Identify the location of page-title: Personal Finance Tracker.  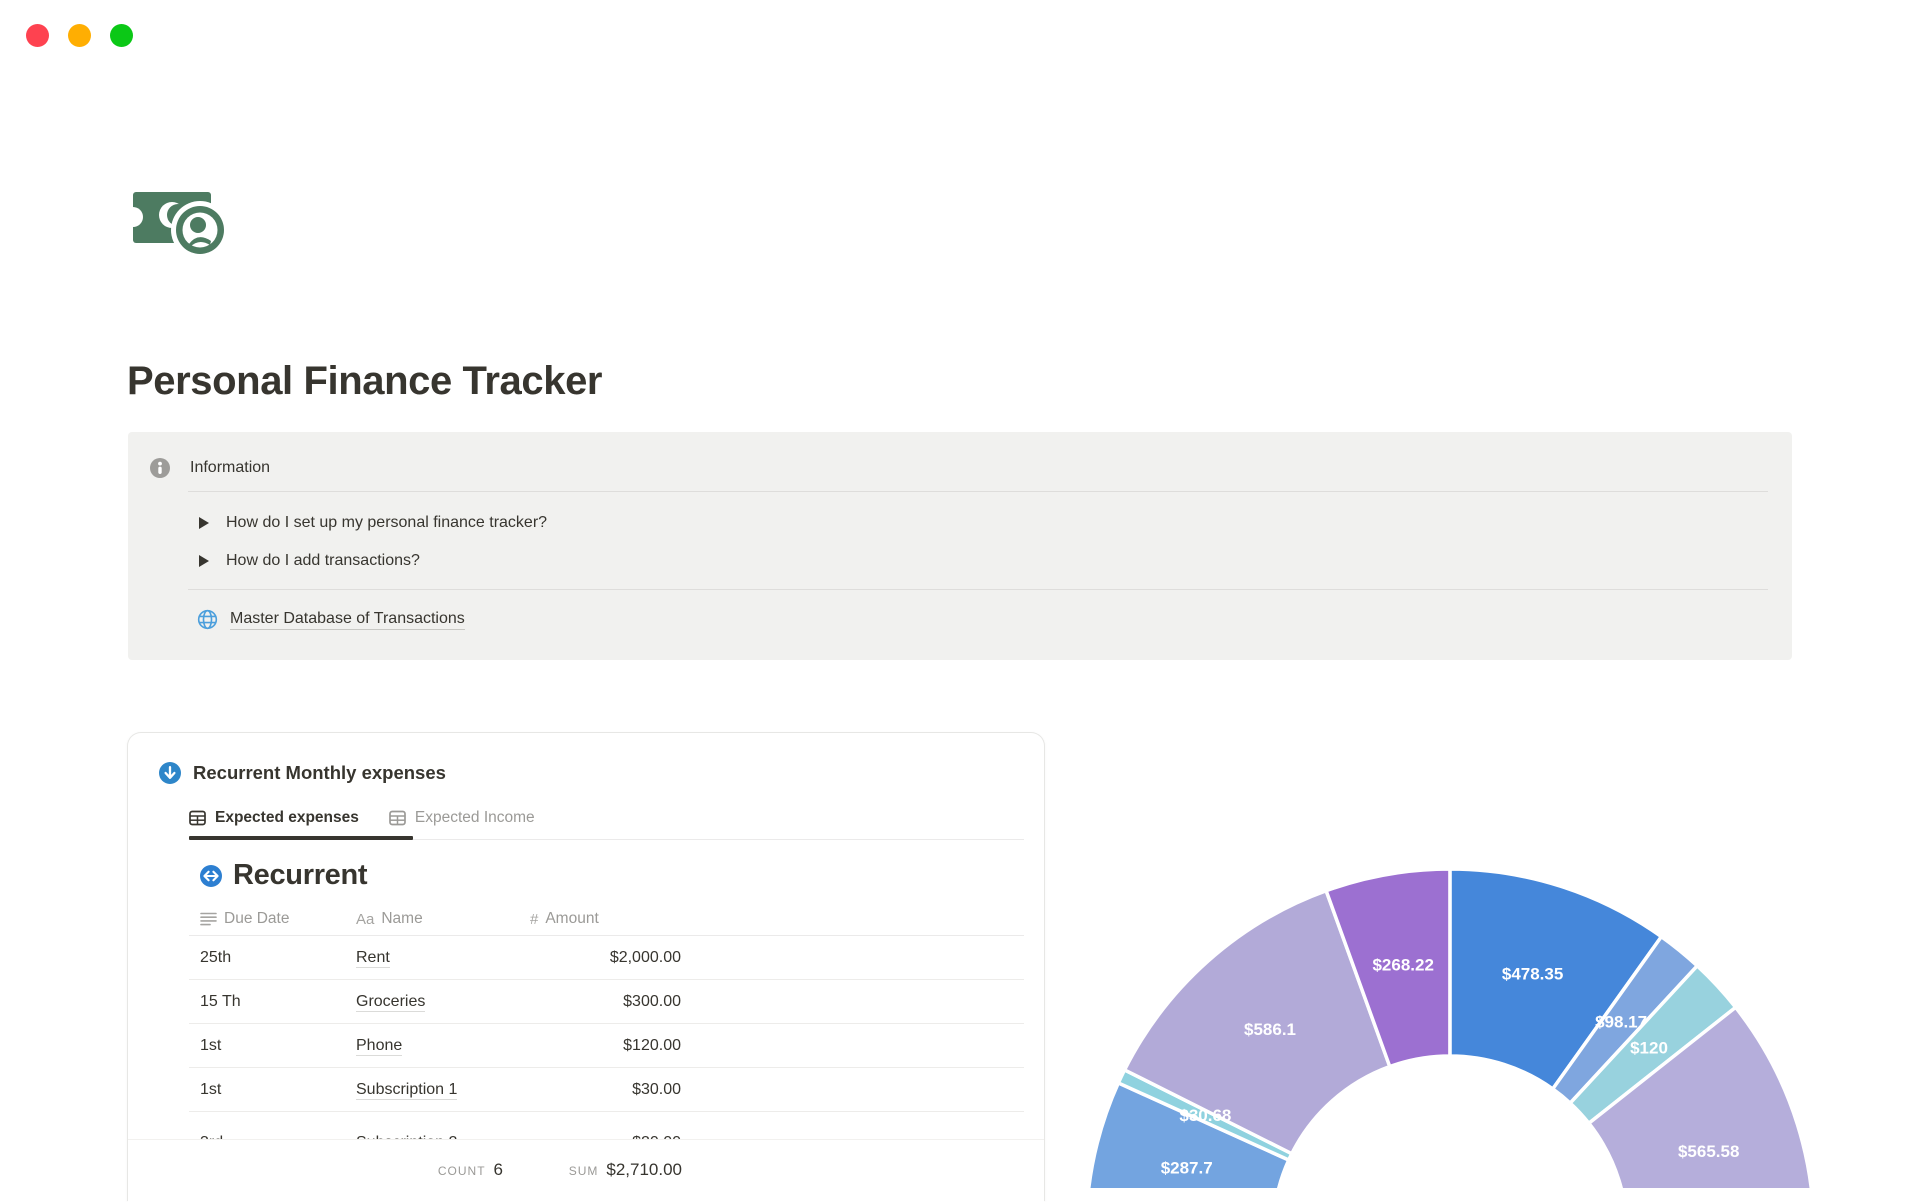
(364, 381).